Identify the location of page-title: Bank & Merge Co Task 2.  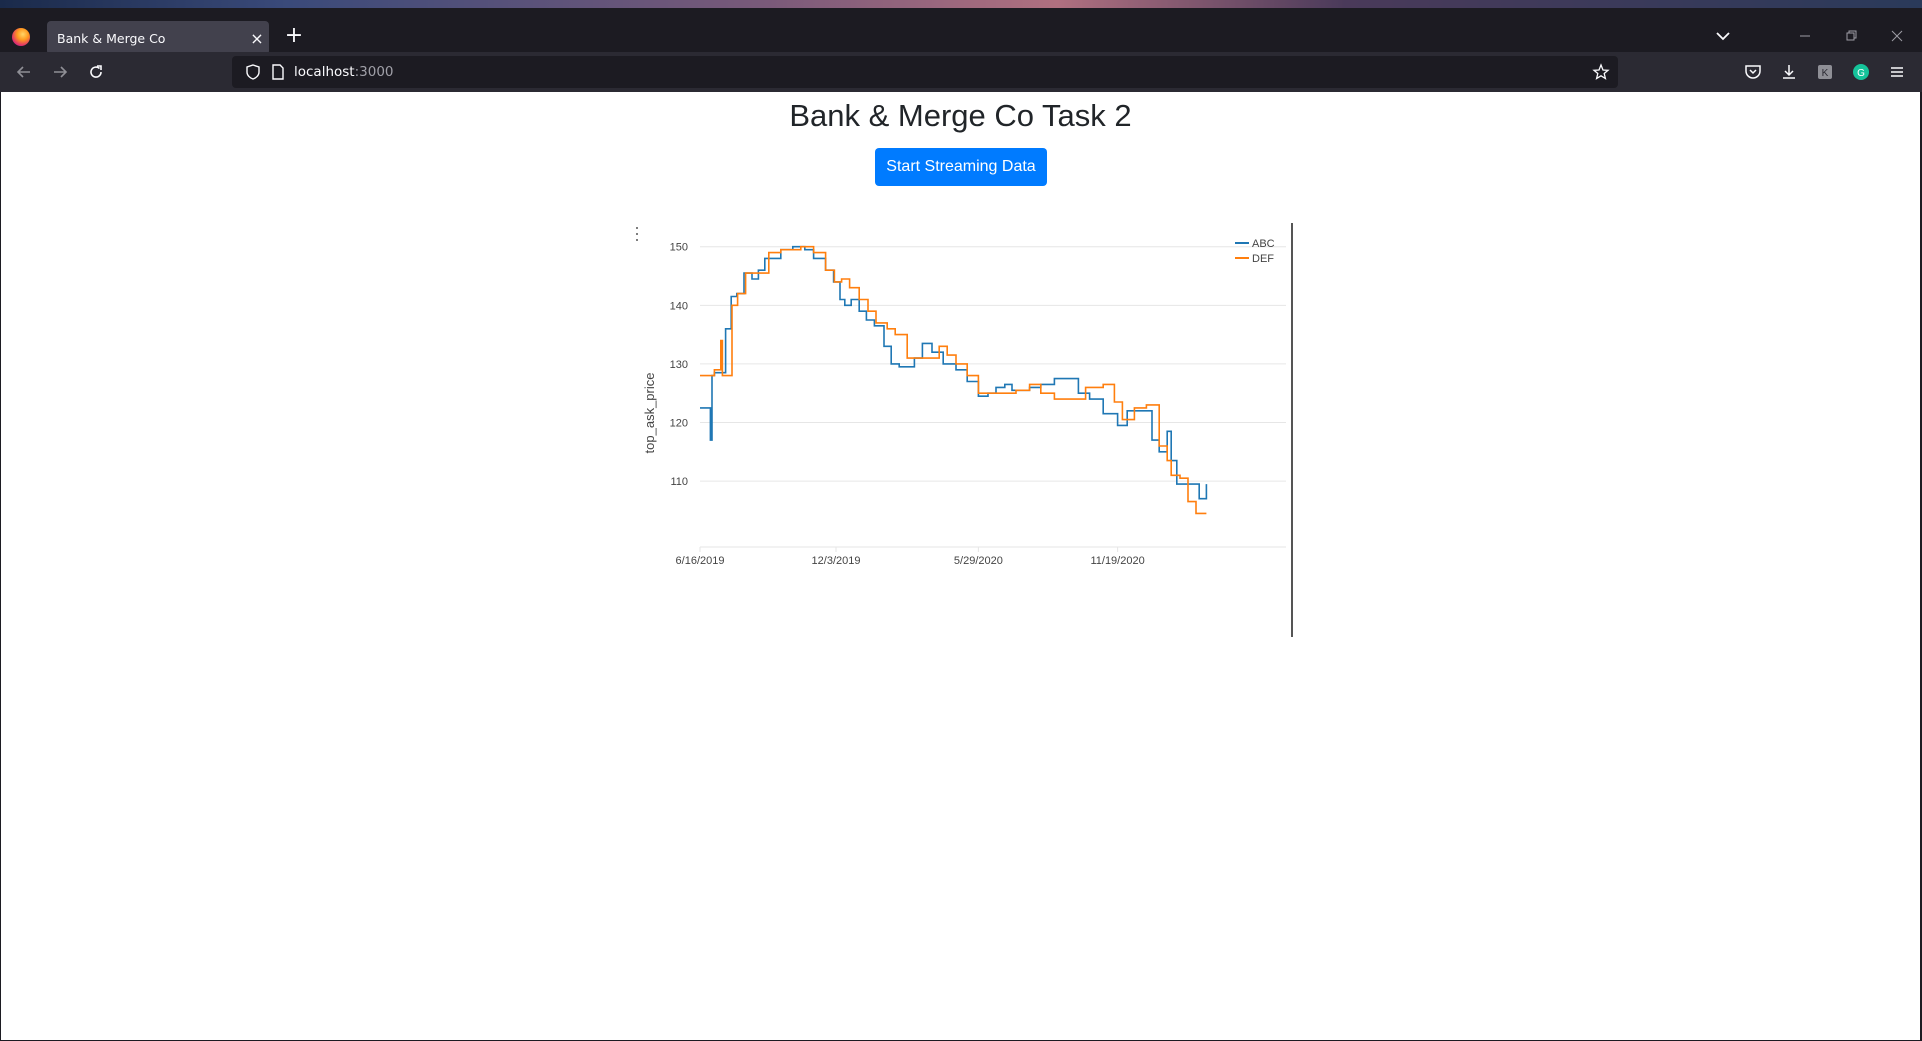
(960, 115).